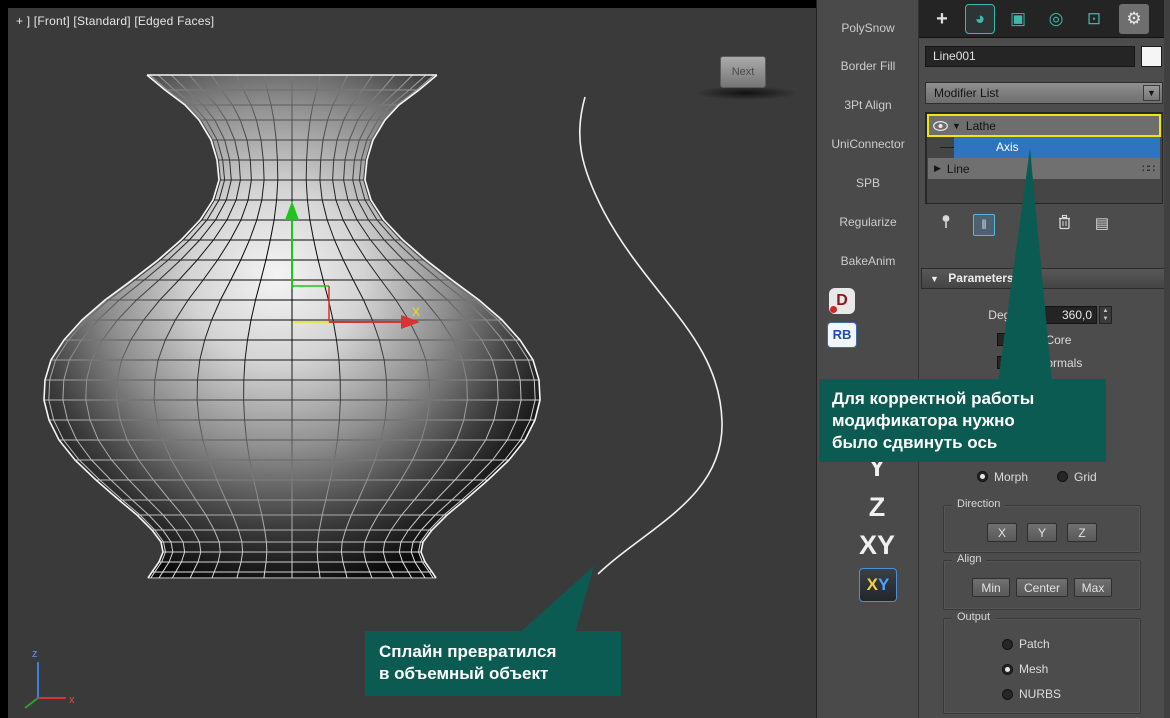 This screenshot has height=718, width=1170. What do you see at coordinates (842, 335) in the screenshot?
I see `plugin-rb-icon: RB` at bounding box center [842, 335].